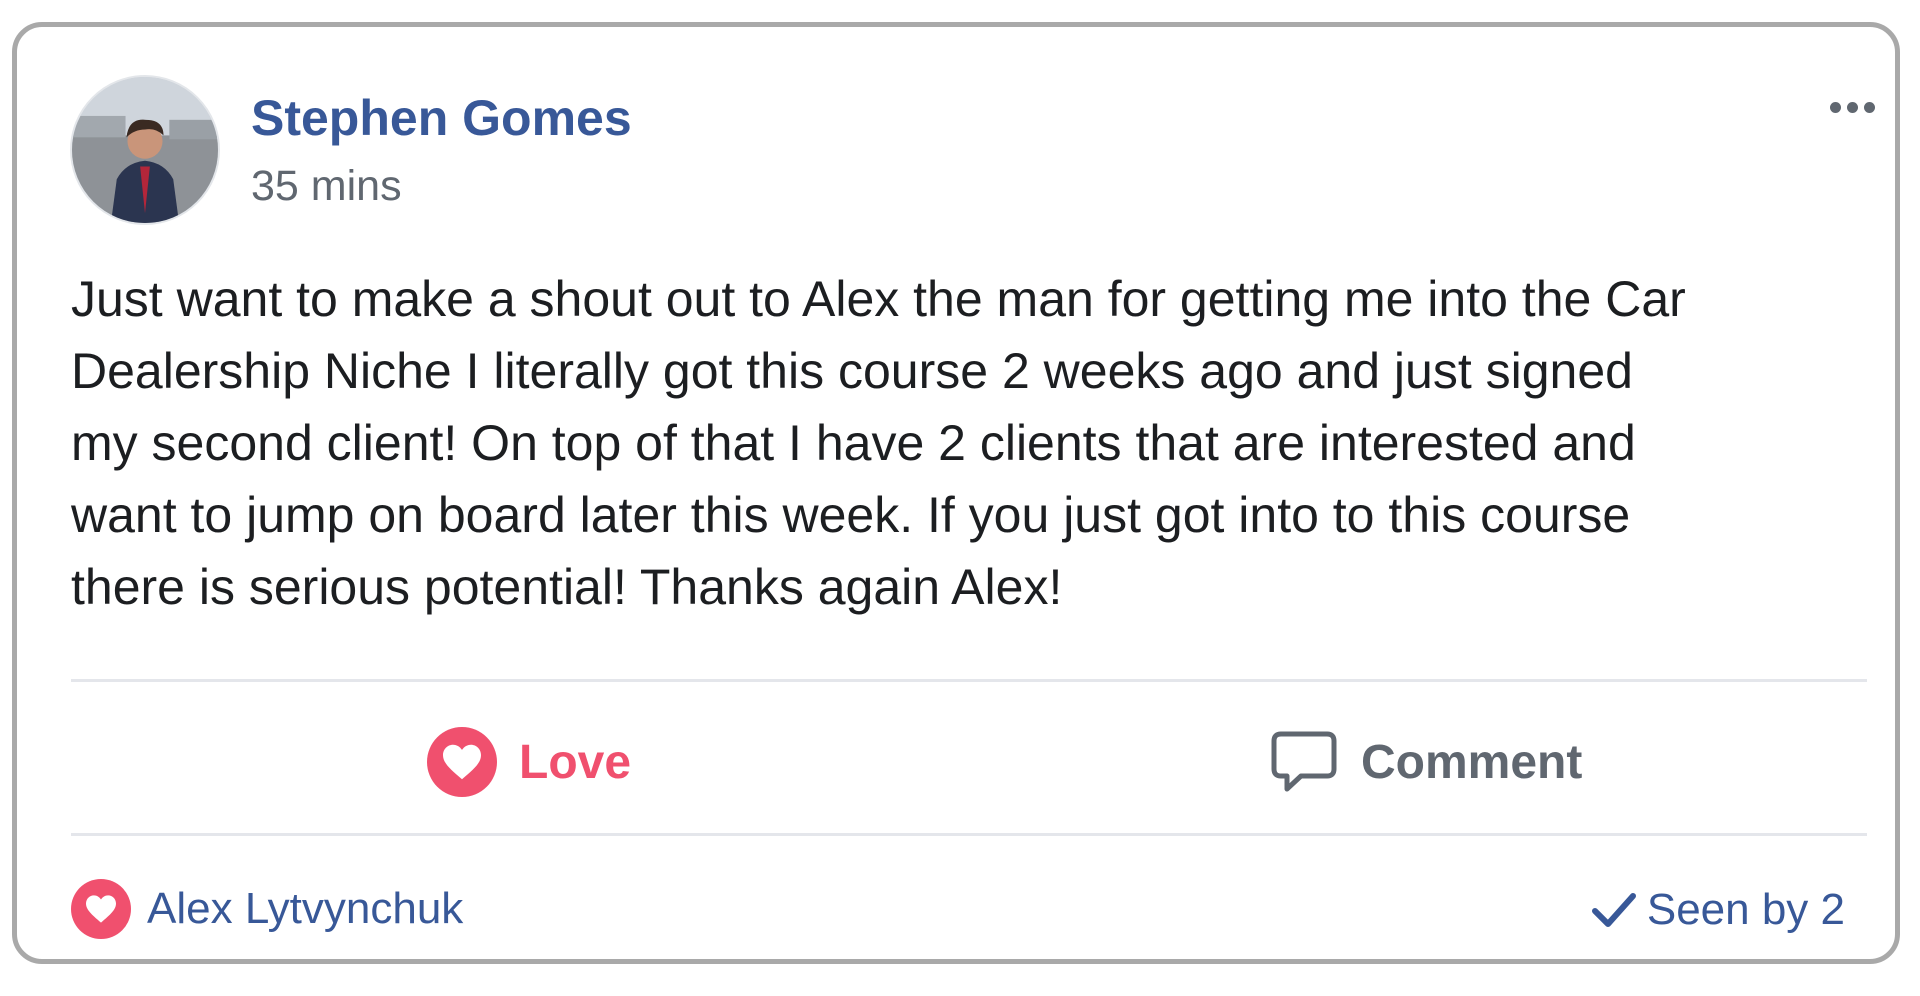 This screenshot has height=996, width=1920. I want to click on comment-button: Comment, so click(1425, 762).